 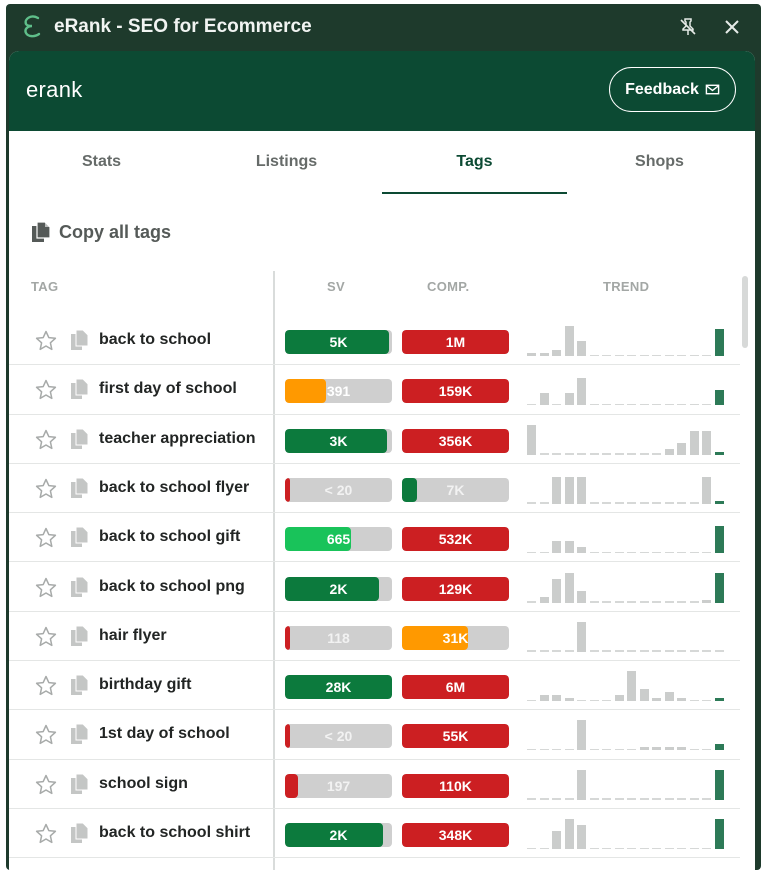 I want to click on sv-value: 197, so click(x=338, y=785).